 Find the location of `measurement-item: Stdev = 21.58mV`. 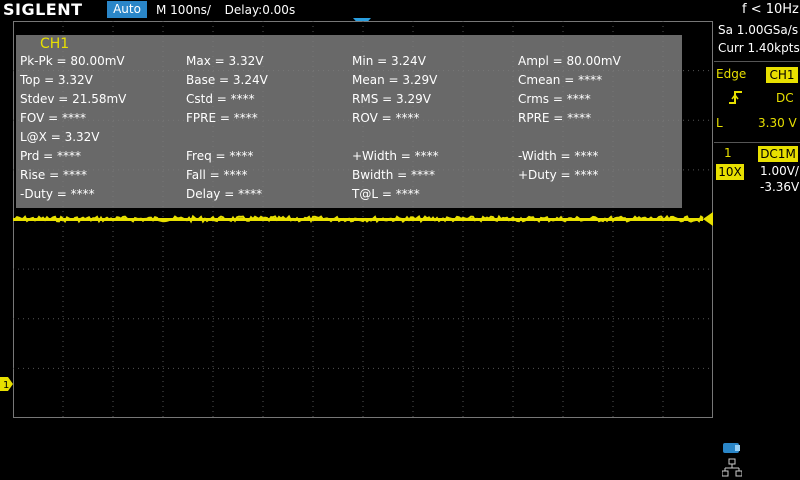

measurement-item: Stdev = 21.58mV is located at coordinates (73, 99).